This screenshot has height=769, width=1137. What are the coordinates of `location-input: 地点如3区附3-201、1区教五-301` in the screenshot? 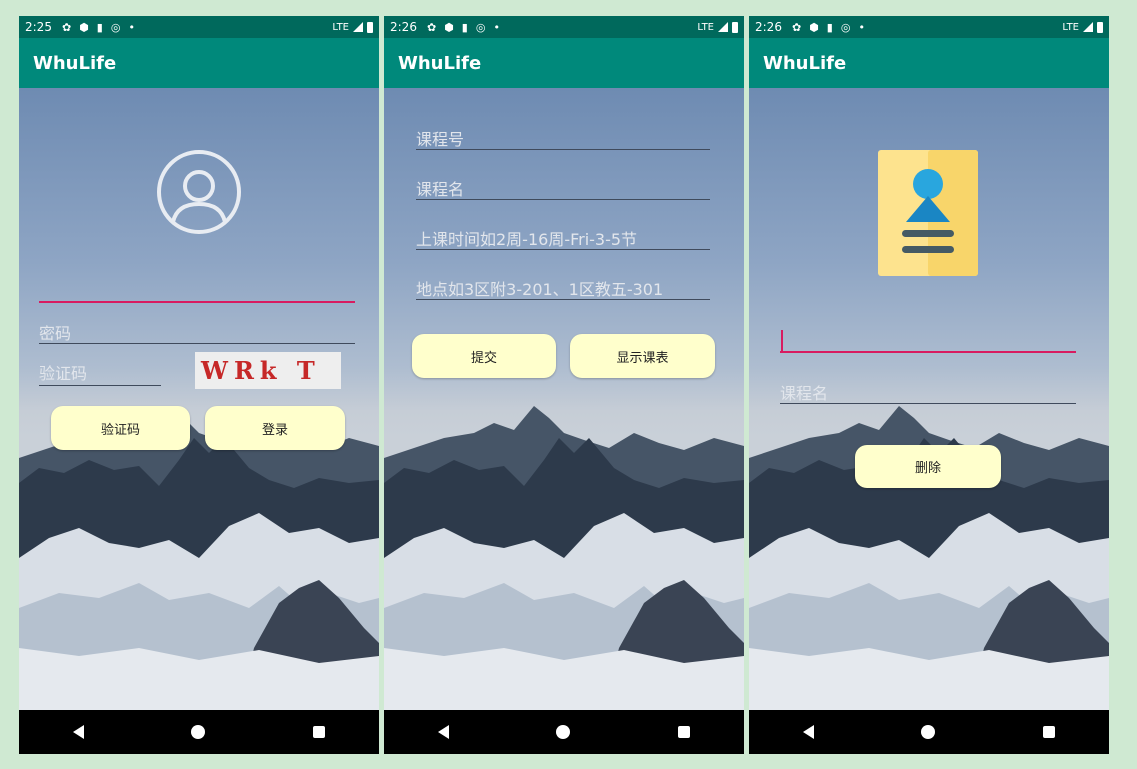 It's located at (563, 288).